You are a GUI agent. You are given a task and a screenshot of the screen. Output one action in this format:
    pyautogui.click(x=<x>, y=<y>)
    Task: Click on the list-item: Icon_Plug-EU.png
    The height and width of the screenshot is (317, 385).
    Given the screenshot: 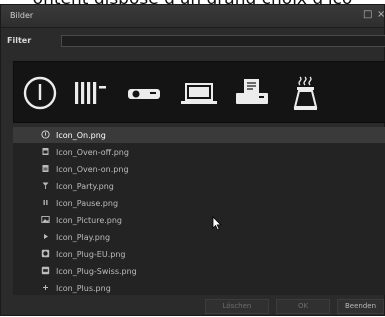 What is the action you would take?
    pyautogui.click(x=199, y=254)
    